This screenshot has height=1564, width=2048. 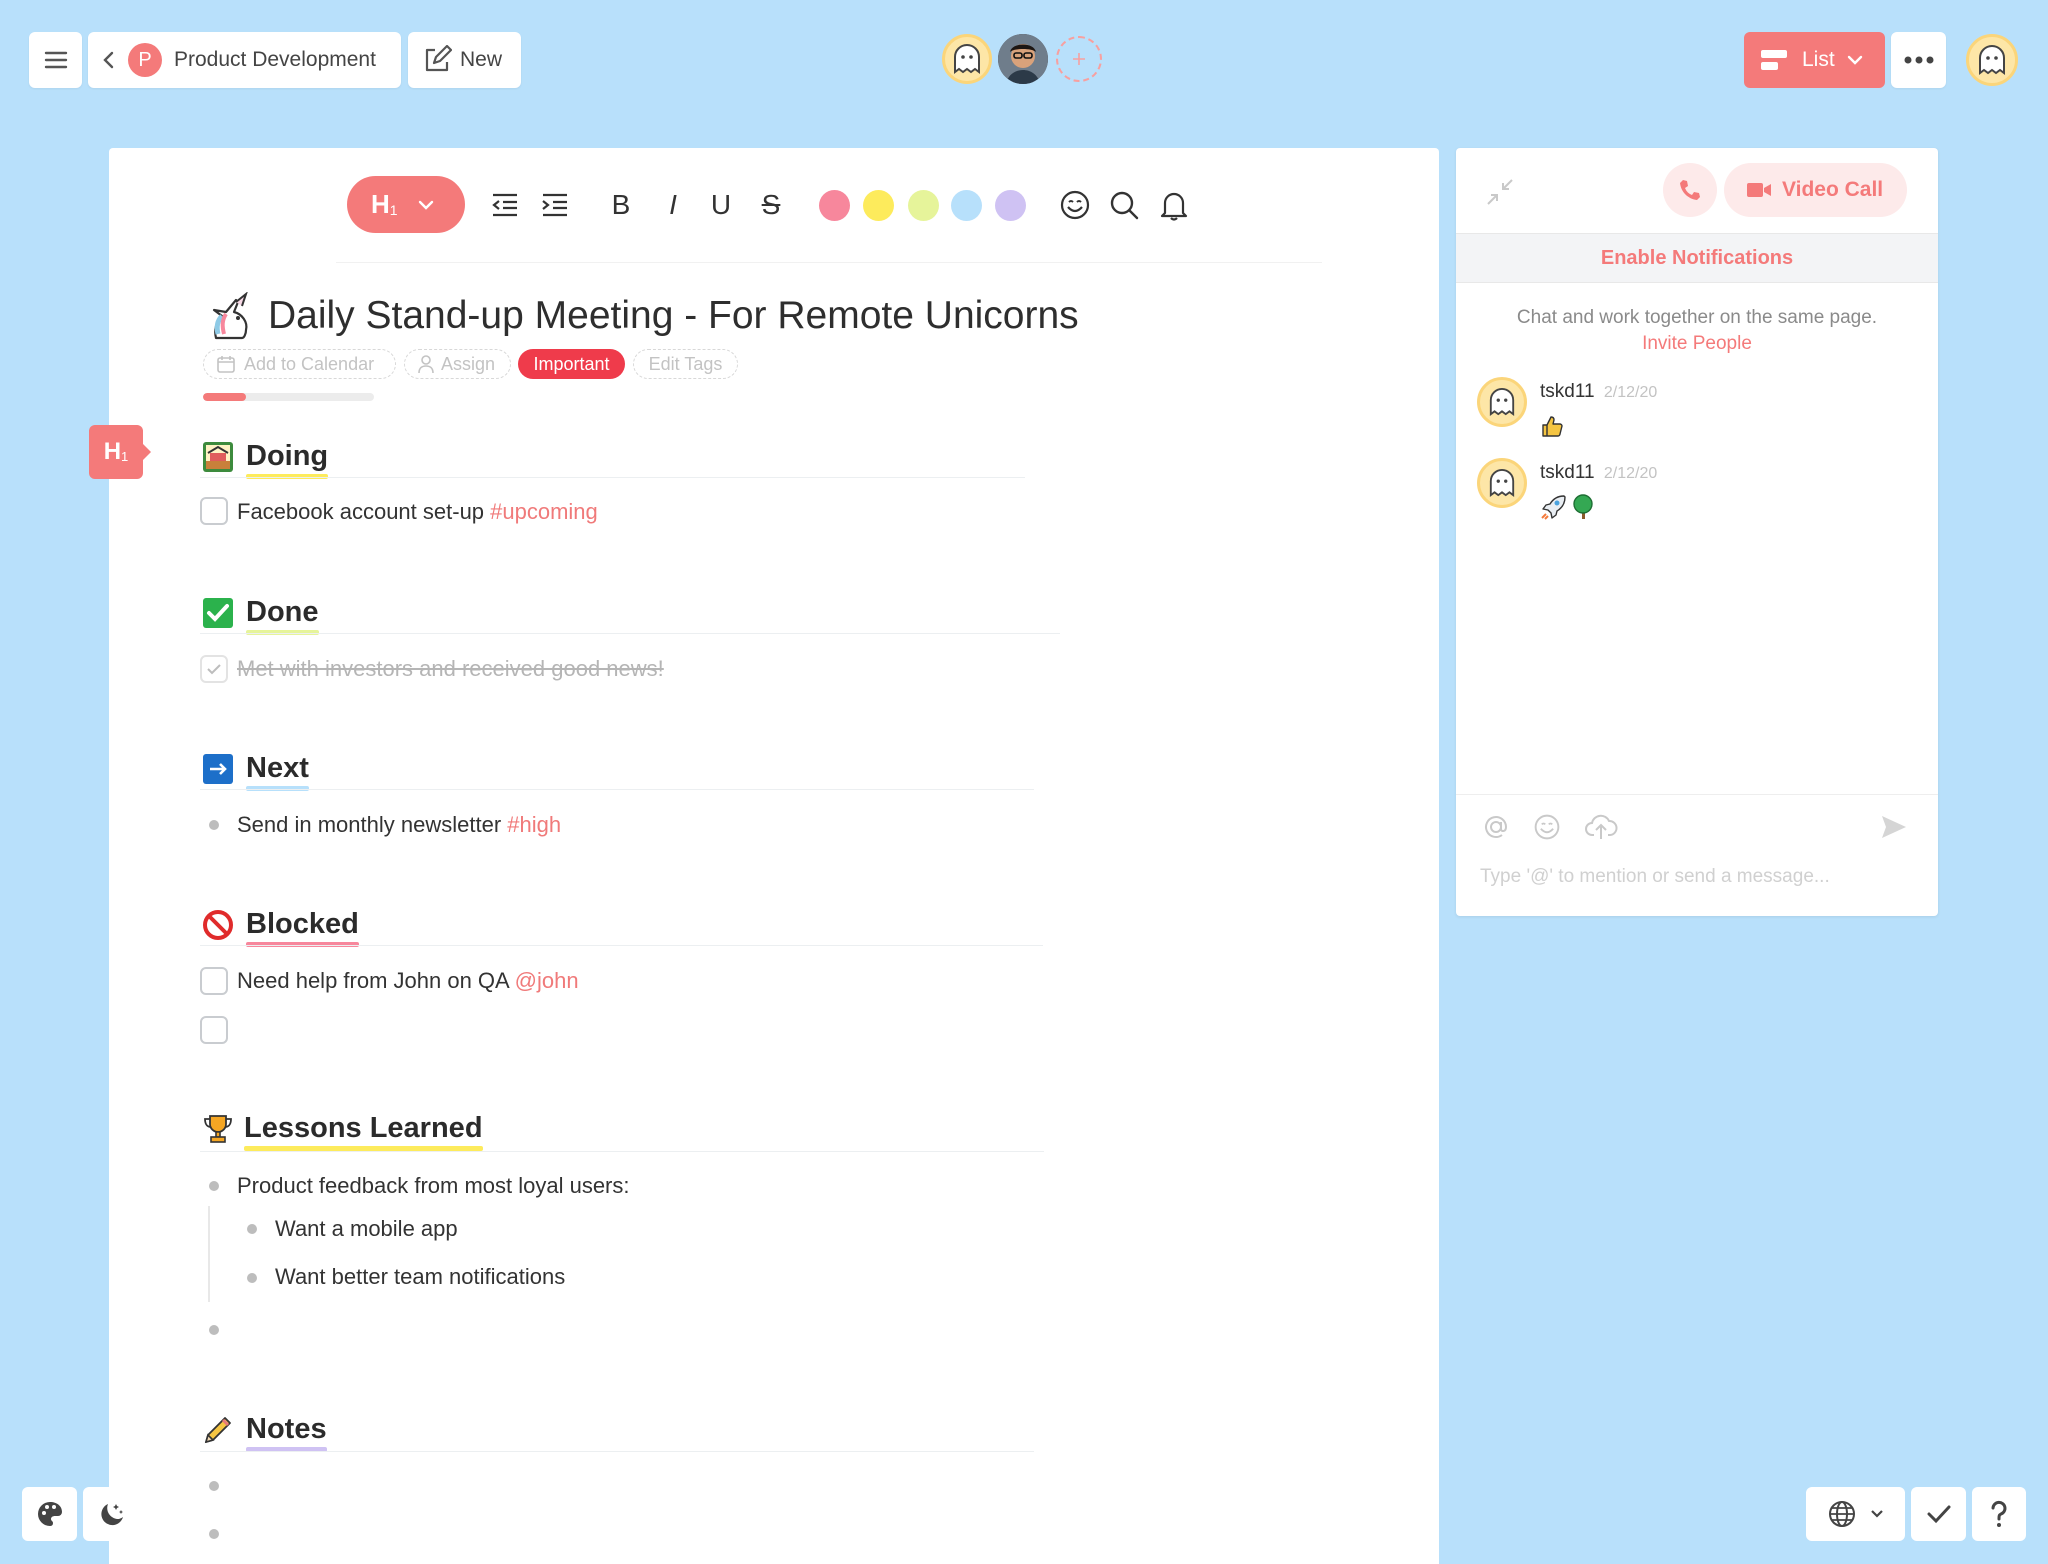 What do you see at coordinates (685, 364) in the screenshot?
I see `edit-tags-button: Edit Tags` at bounding box center [685, 364].